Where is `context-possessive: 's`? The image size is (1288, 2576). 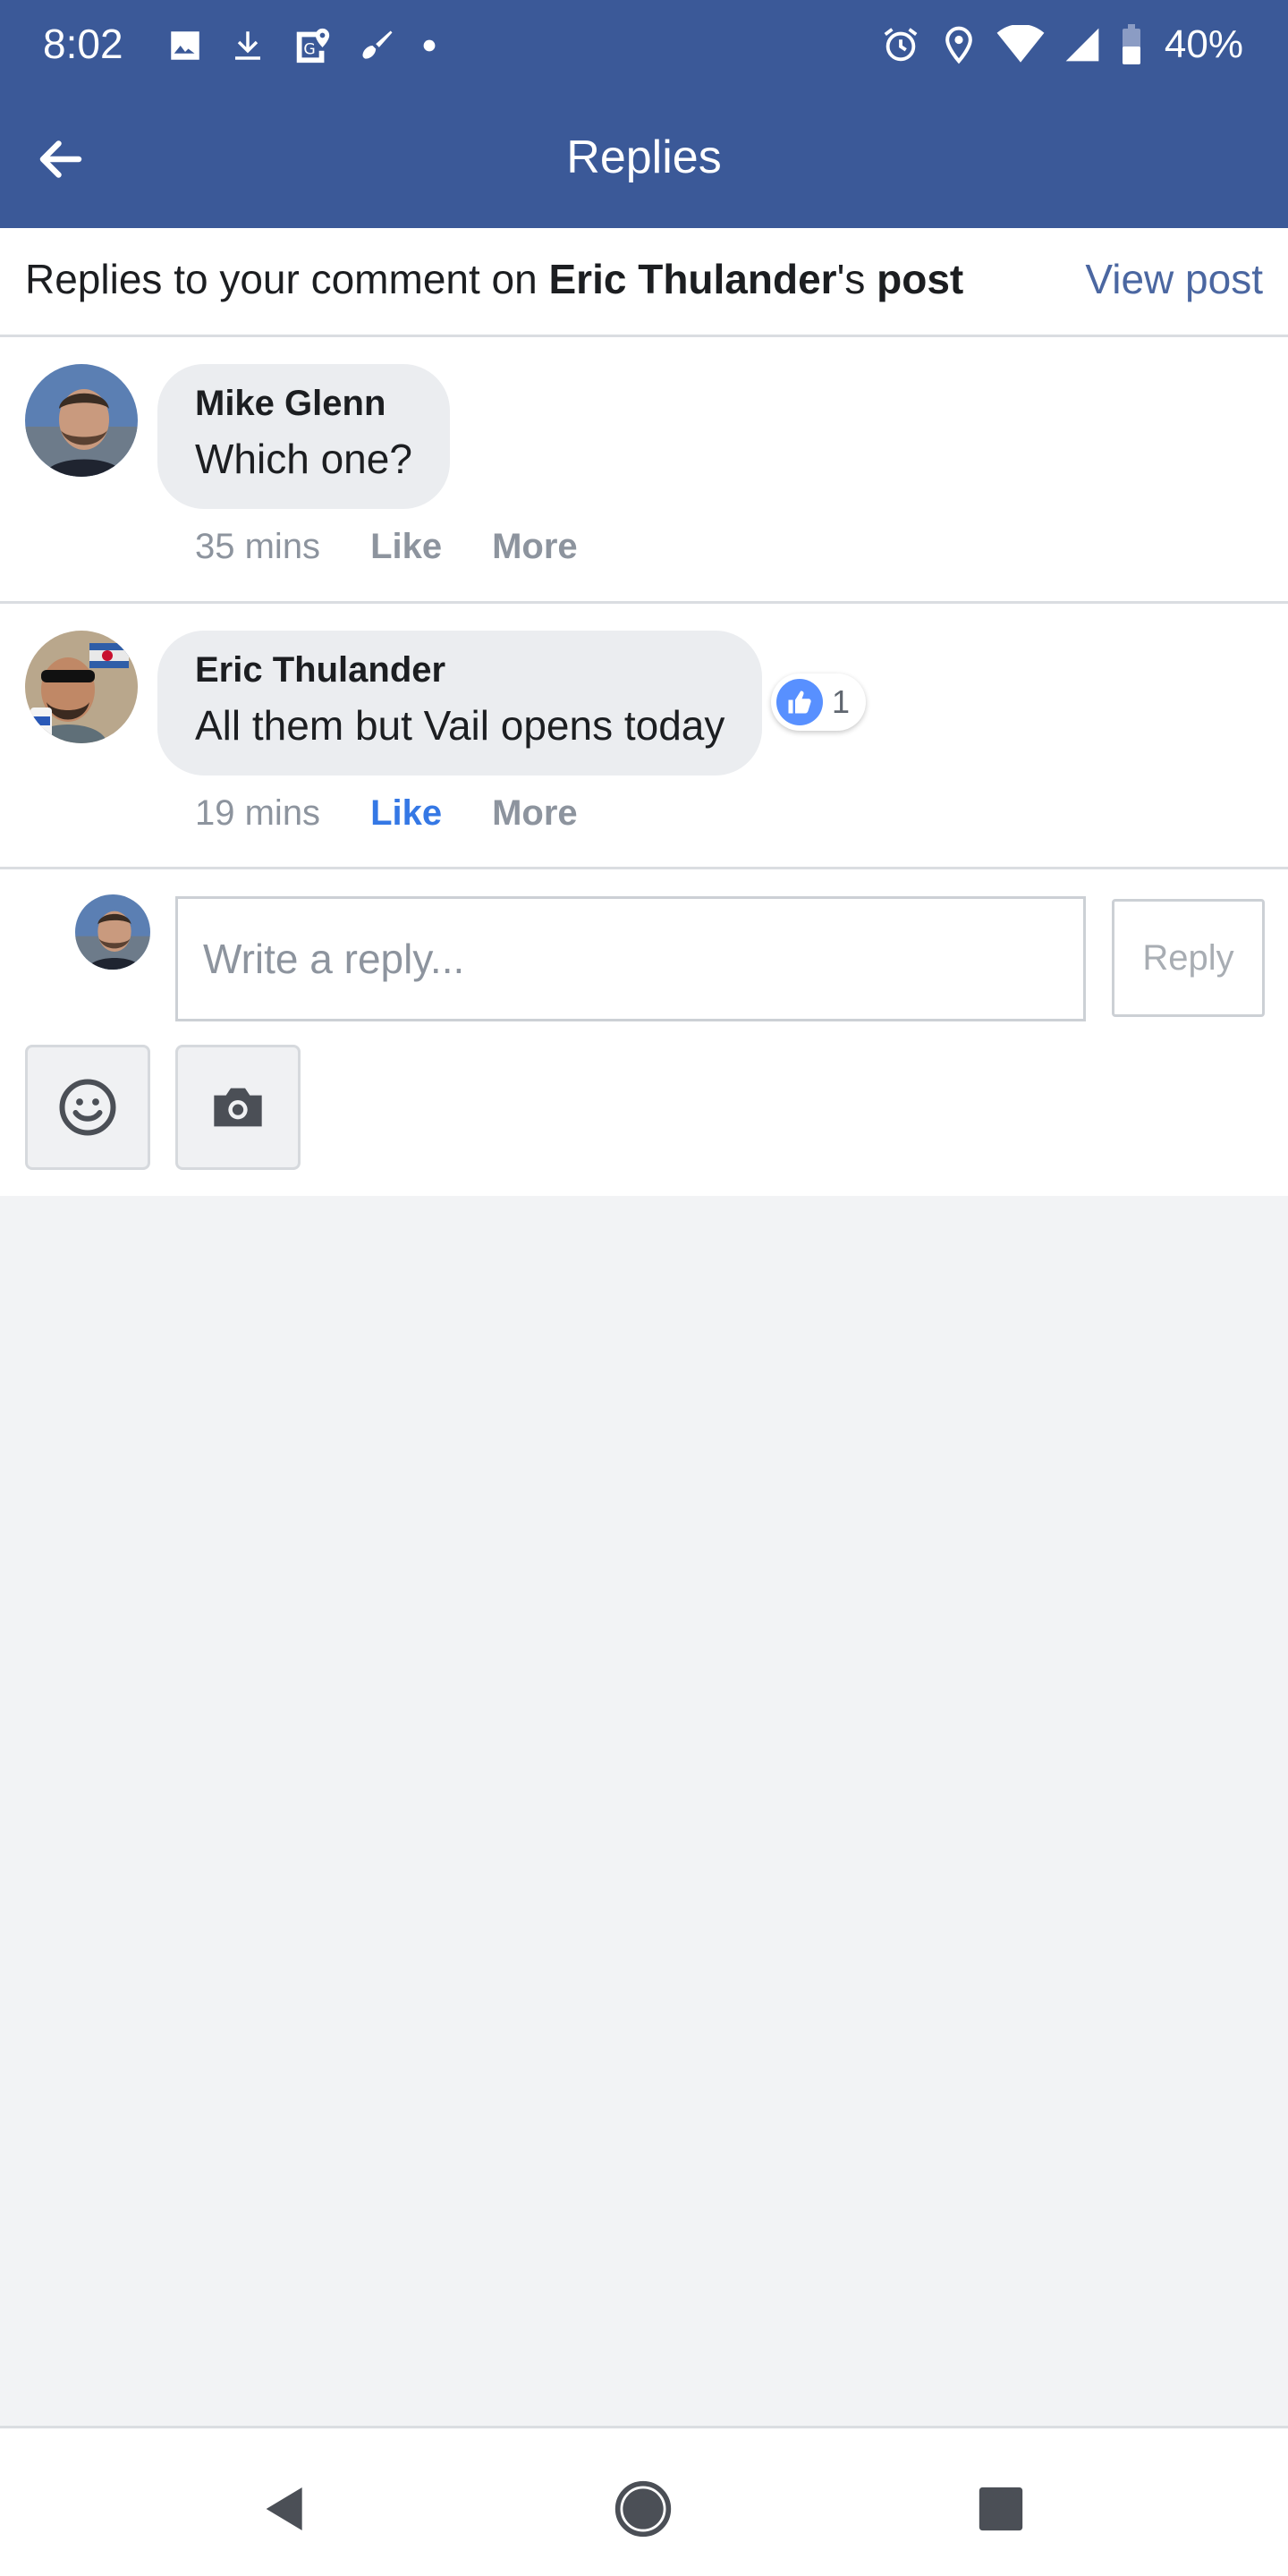
context-possessive: 's is located at coordinates (856, 279).